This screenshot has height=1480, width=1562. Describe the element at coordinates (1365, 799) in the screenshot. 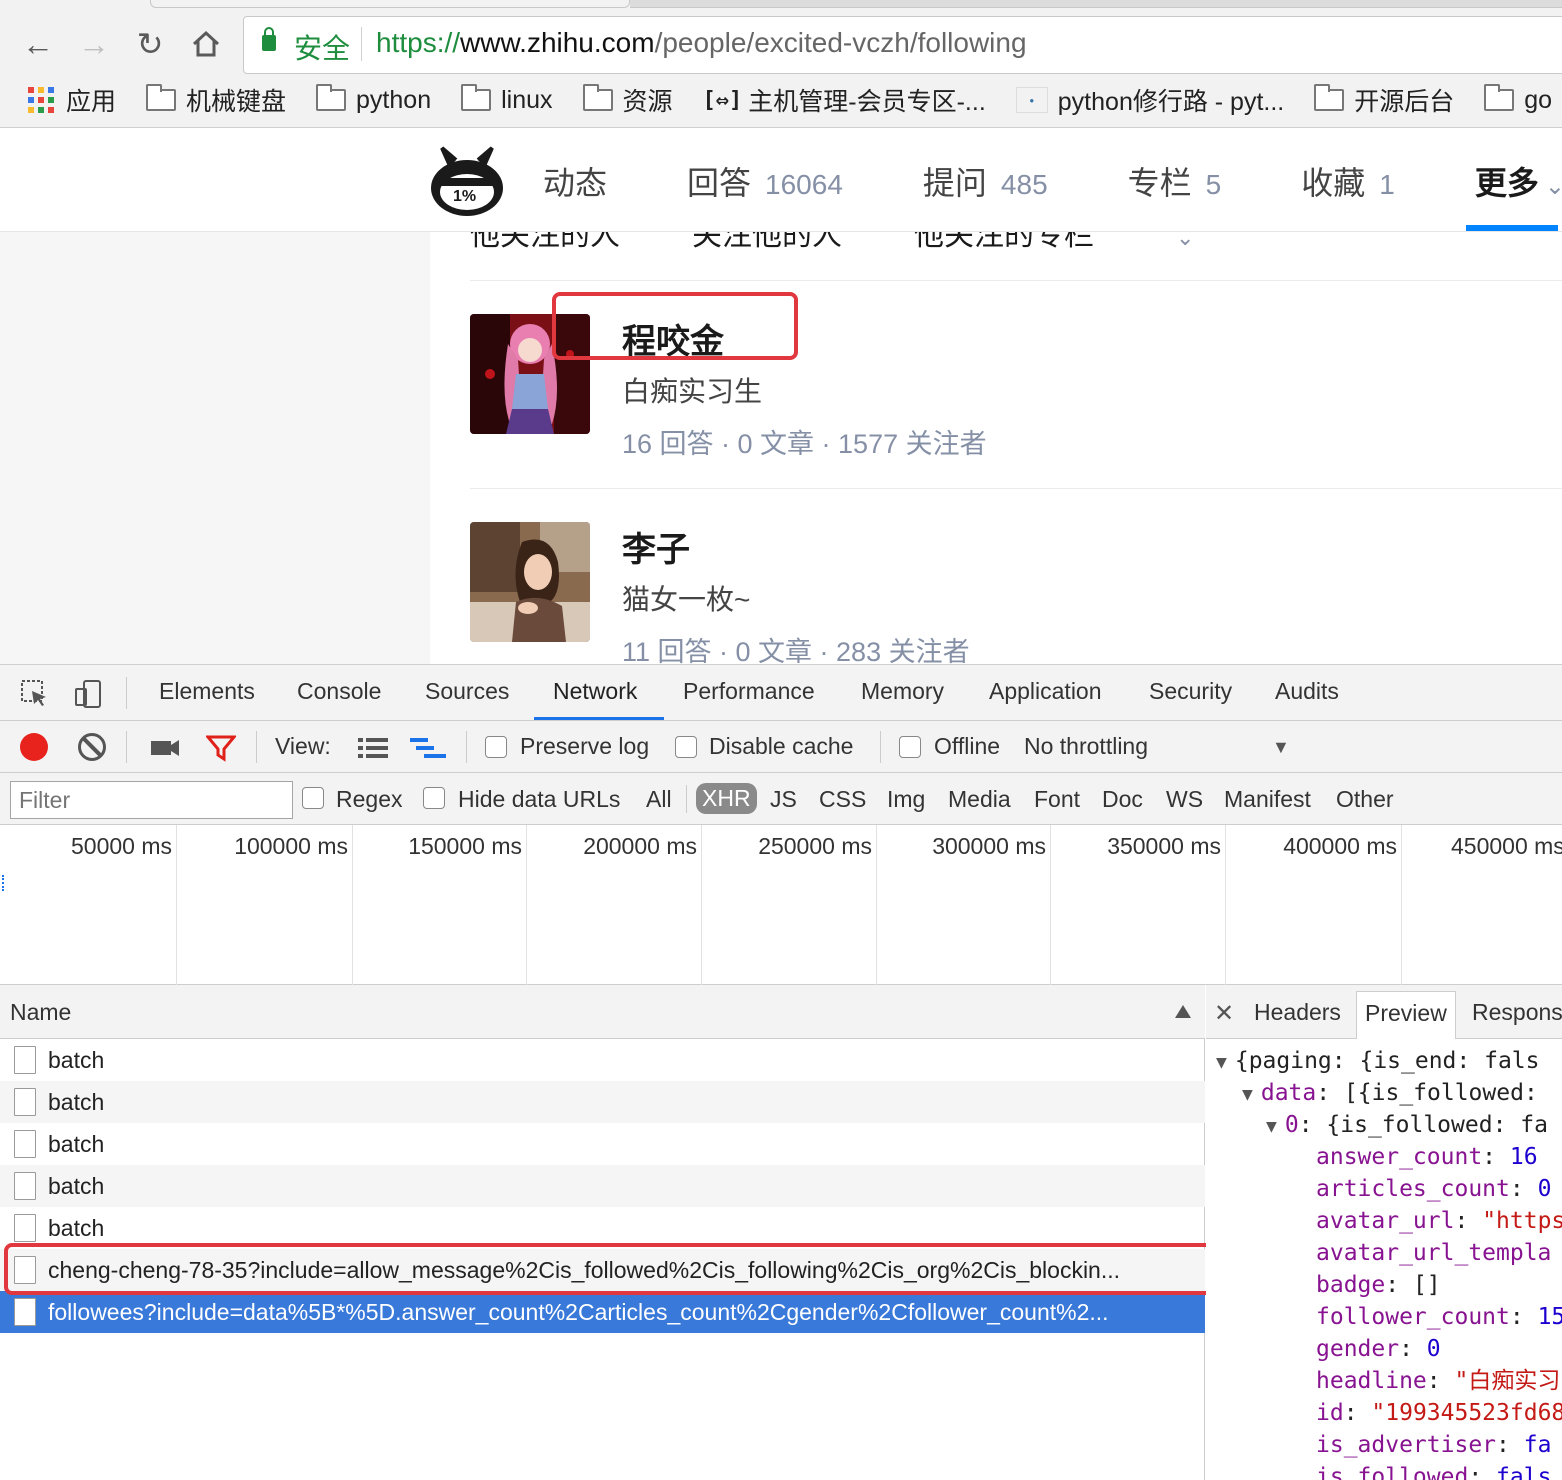

I see `filter-type-other: Other` at that location.